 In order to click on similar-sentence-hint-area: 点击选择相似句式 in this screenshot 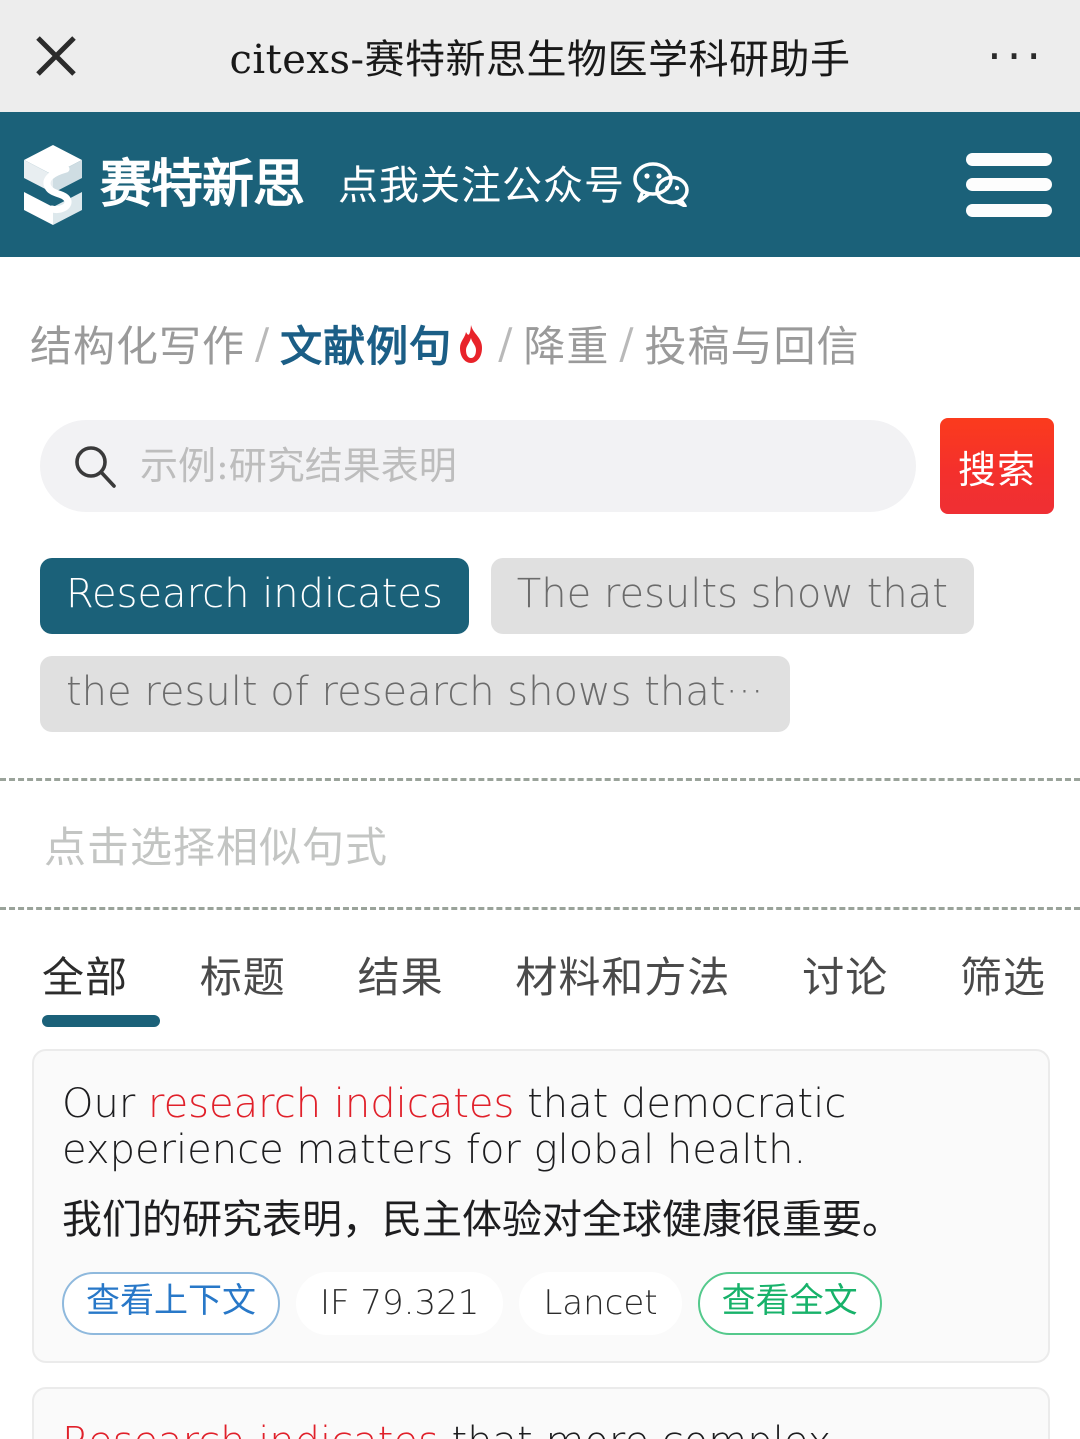, I will do `click(540, 844)`.